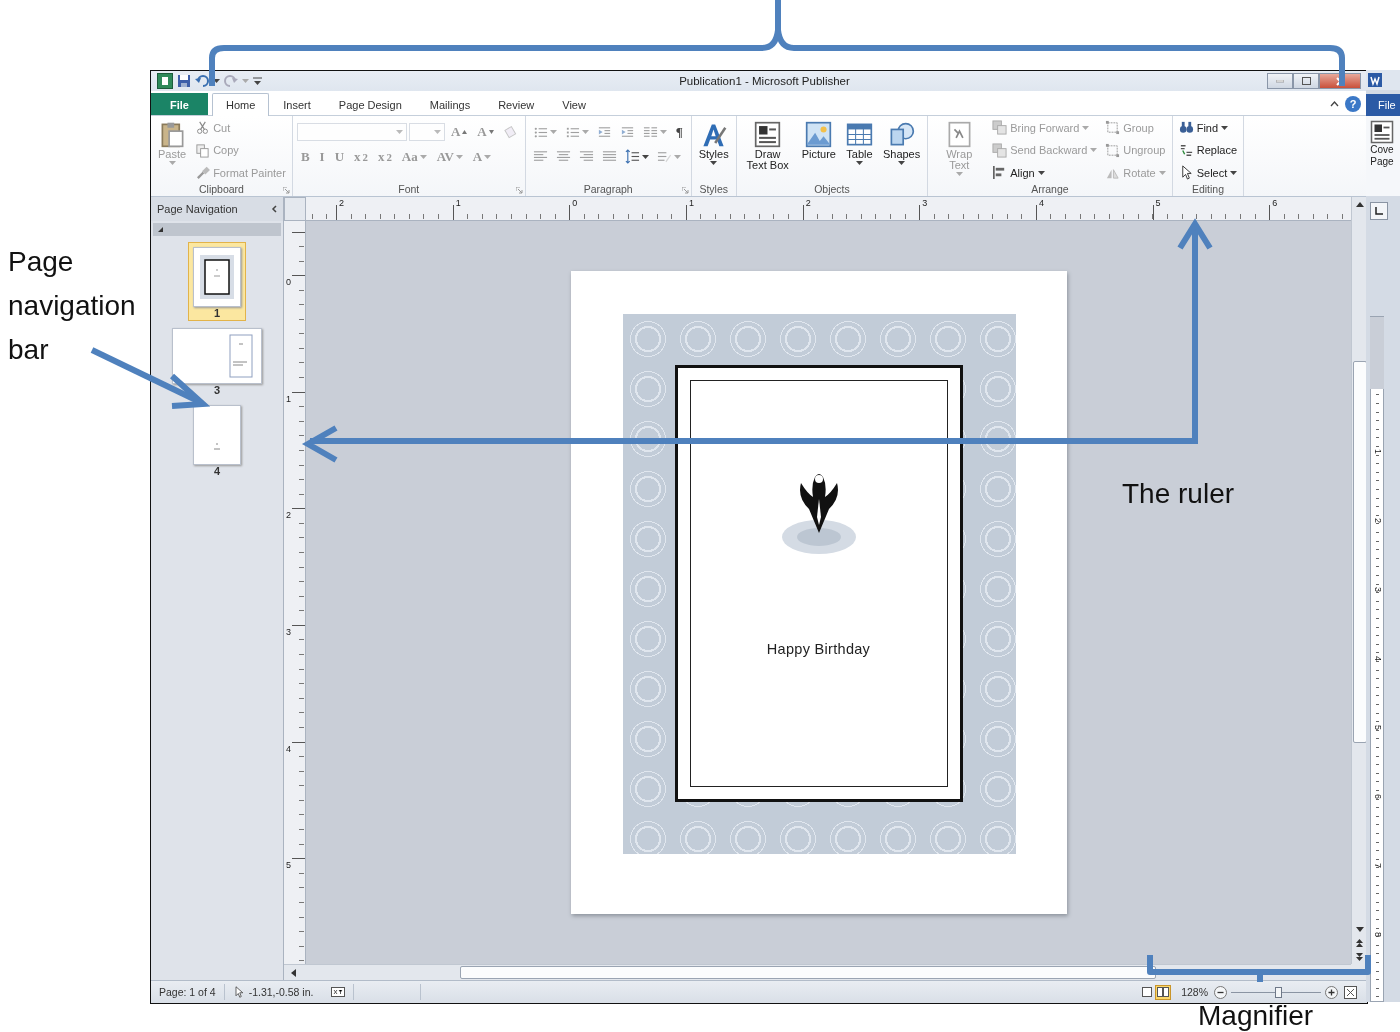  Describe the element at coordinates (713, 189) in the screenshot. I see `group-label: Styles` at that location.